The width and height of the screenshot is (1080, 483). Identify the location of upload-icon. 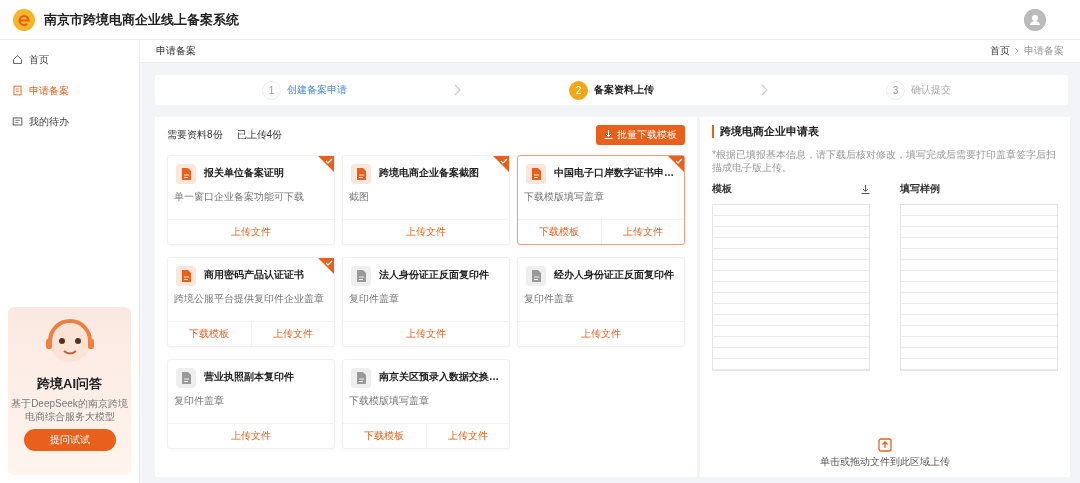
(885, 445).